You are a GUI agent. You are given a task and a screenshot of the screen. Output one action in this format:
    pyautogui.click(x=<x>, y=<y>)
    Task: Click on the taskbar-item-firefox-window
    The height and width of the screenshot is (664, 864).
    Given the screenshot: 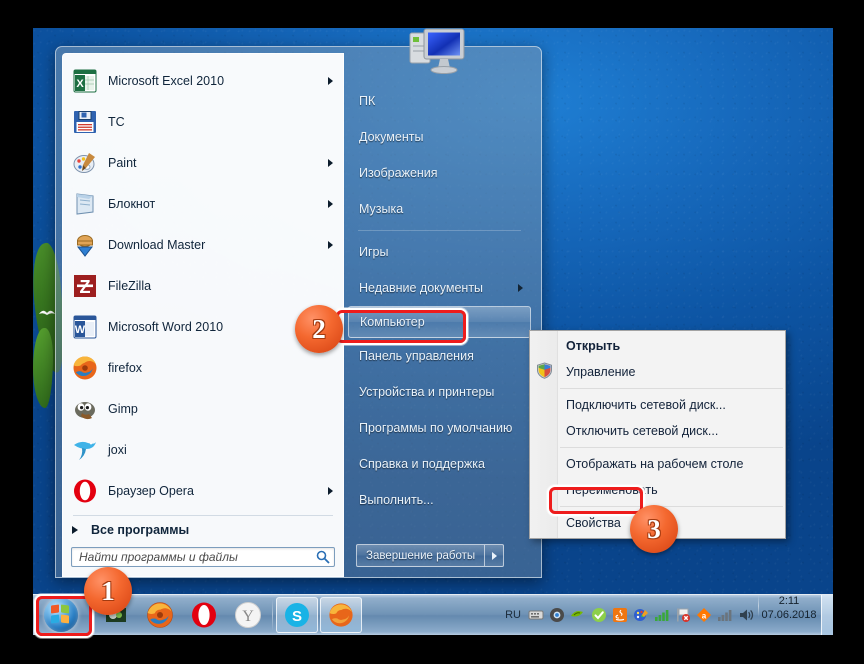 What is the action you would take?
    pyautogui.click(x=341, y=615)
    